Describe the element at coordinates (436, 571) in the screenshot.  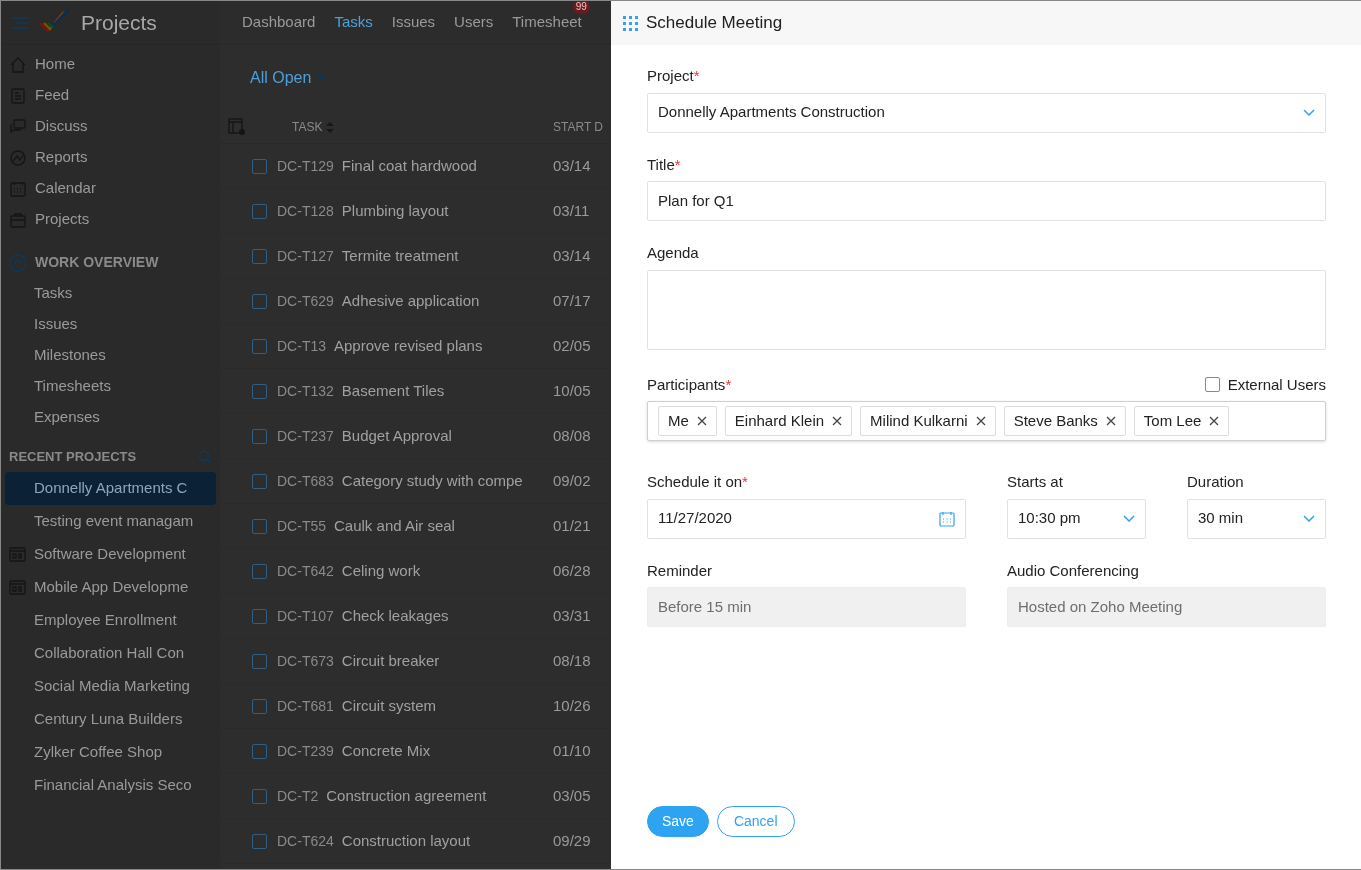
I see `task-name: Celing work` at that location.